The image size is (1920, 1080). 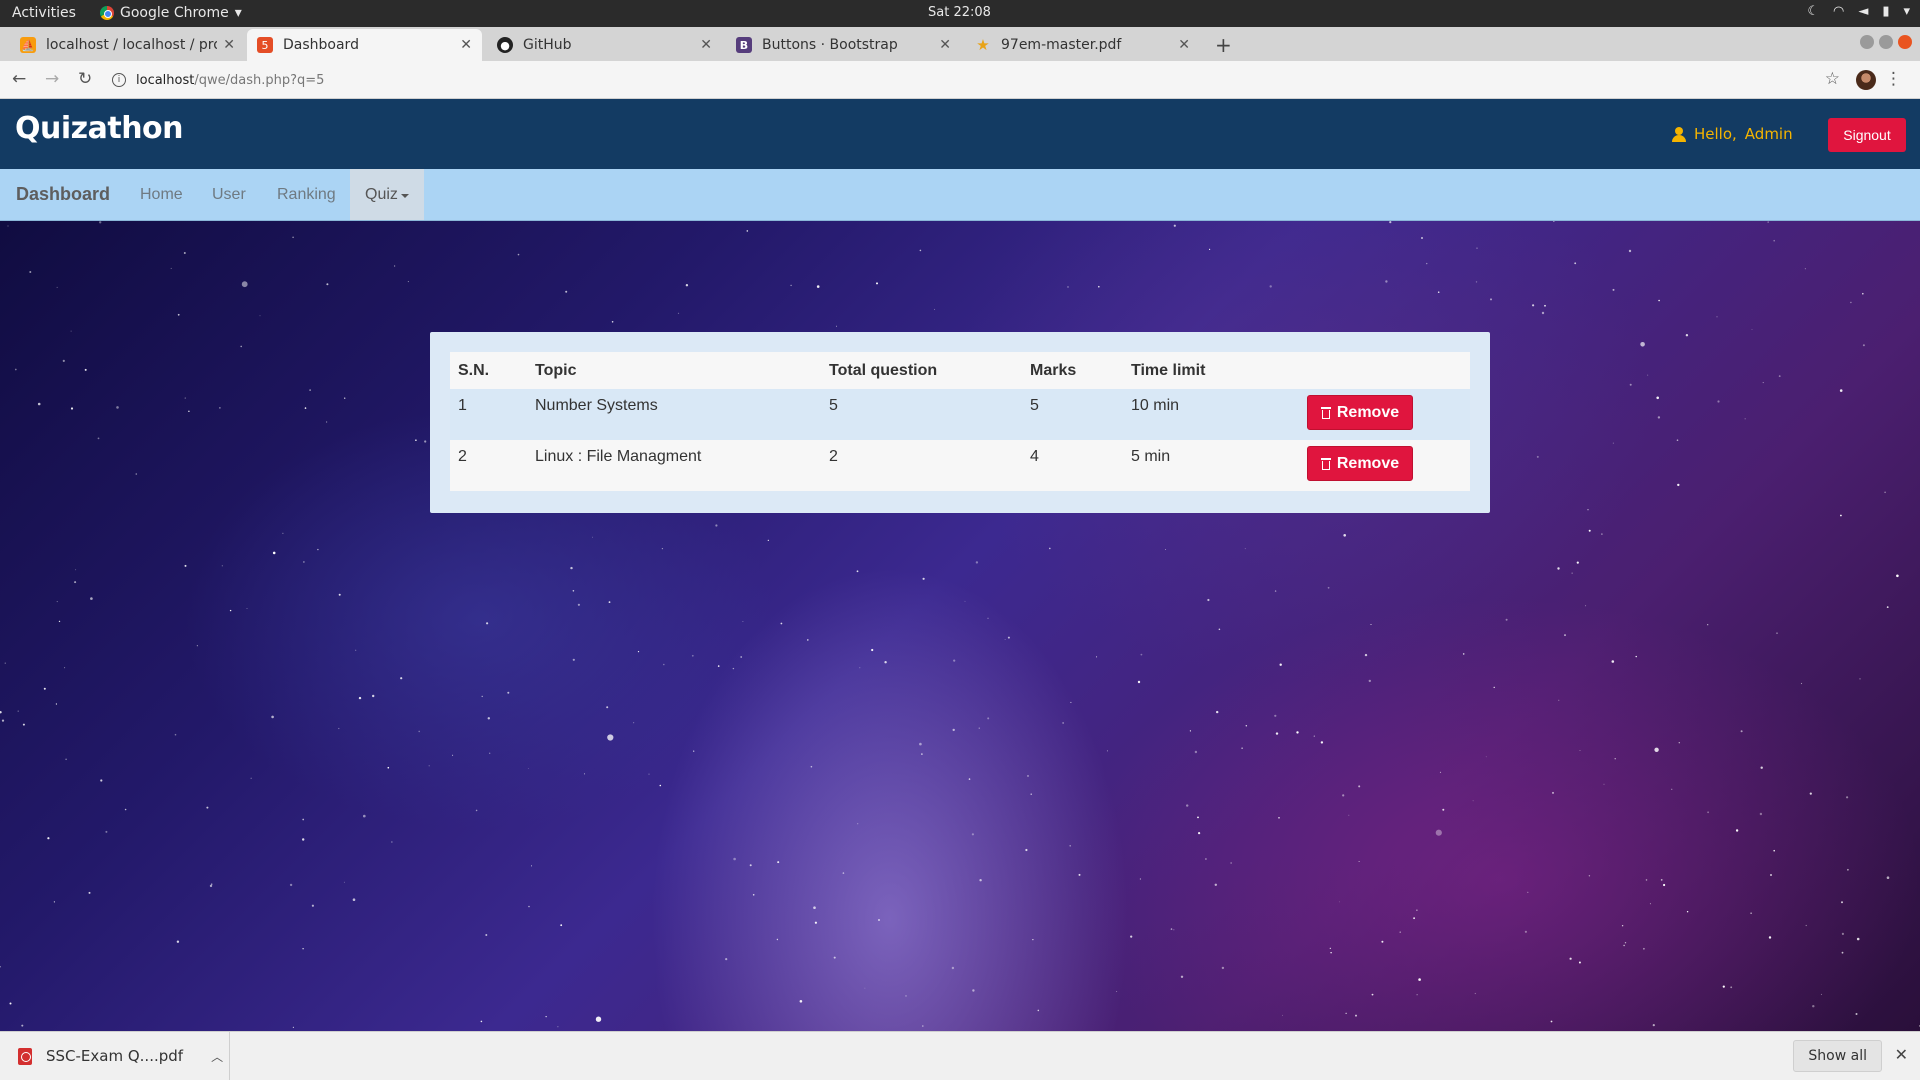 I want to click on remove-label: Remove, so click(x=1368, y=463).